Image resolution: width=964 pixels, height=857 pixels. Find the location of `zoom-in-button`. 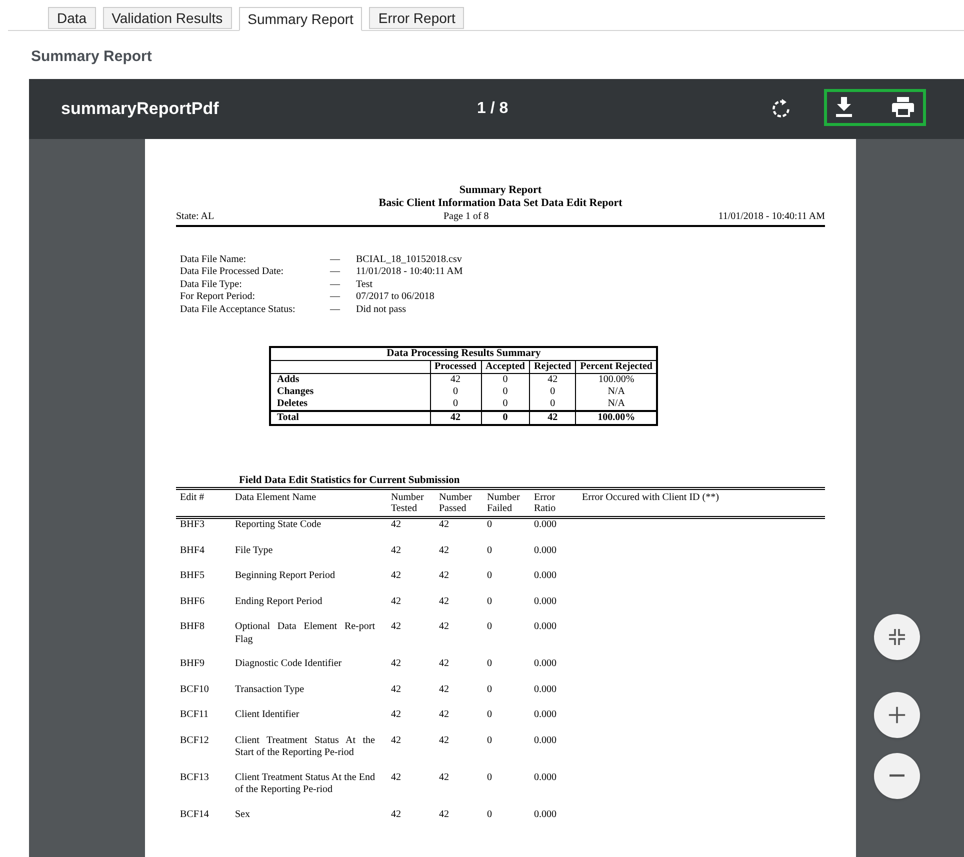

zoom-in-button is located at coordinates (897, 715).